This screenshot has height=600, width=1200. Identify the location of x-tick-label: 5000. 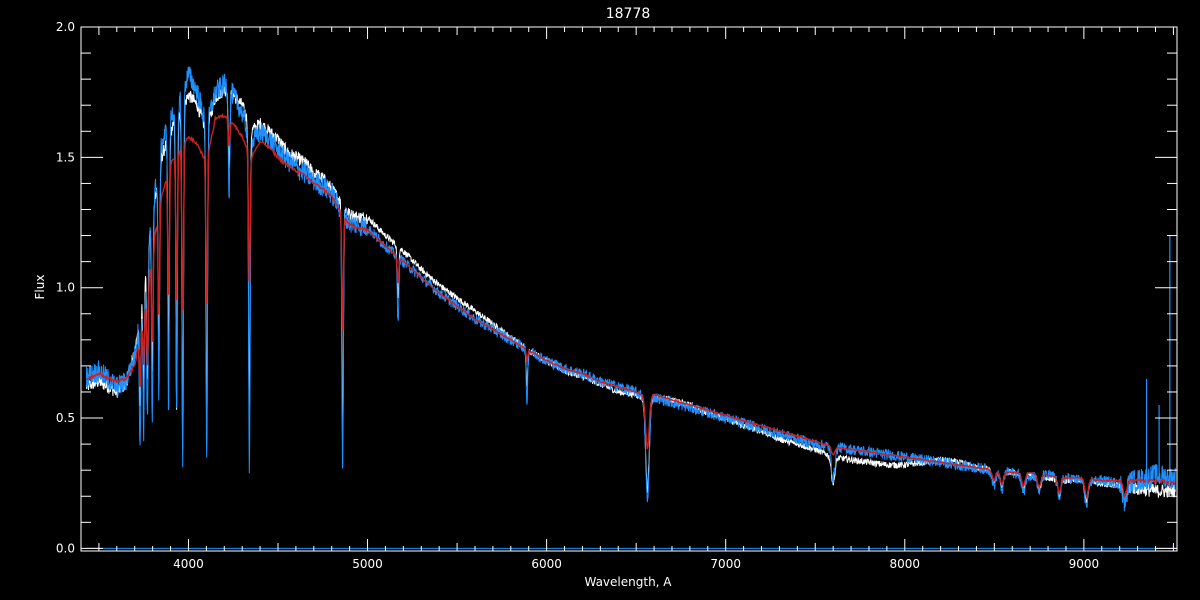
(367, 564).